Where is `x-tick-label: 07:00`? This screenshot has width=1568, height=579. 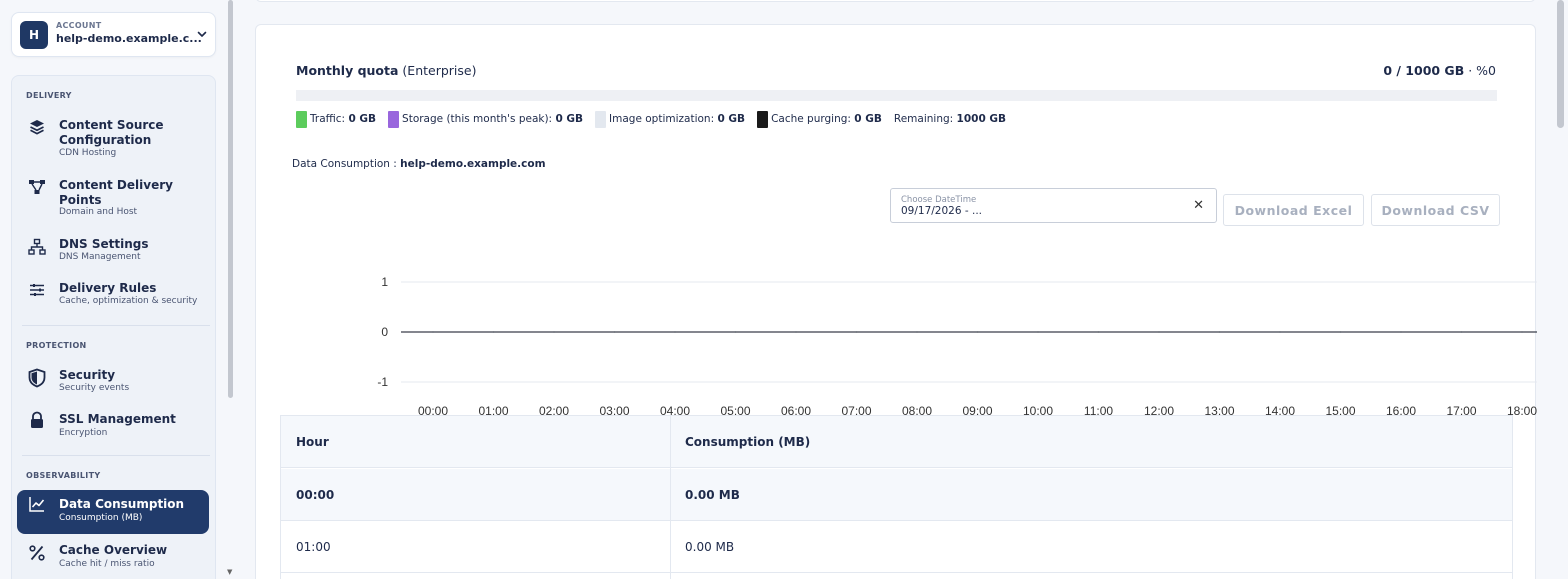 x-tick-label: 07:00 is located at coordinates (856, 409).